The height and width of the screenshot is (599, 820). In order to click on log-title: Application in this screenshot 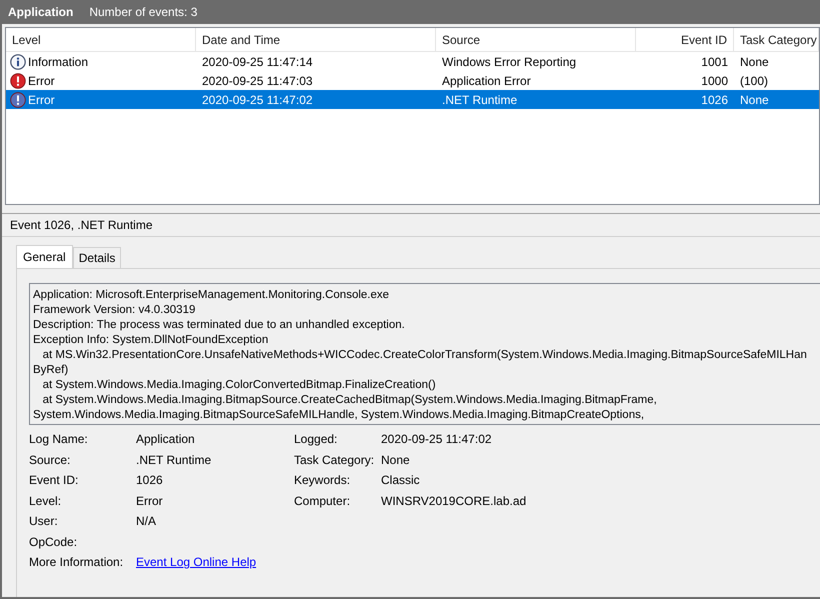, I will do `click(41, 12)`.